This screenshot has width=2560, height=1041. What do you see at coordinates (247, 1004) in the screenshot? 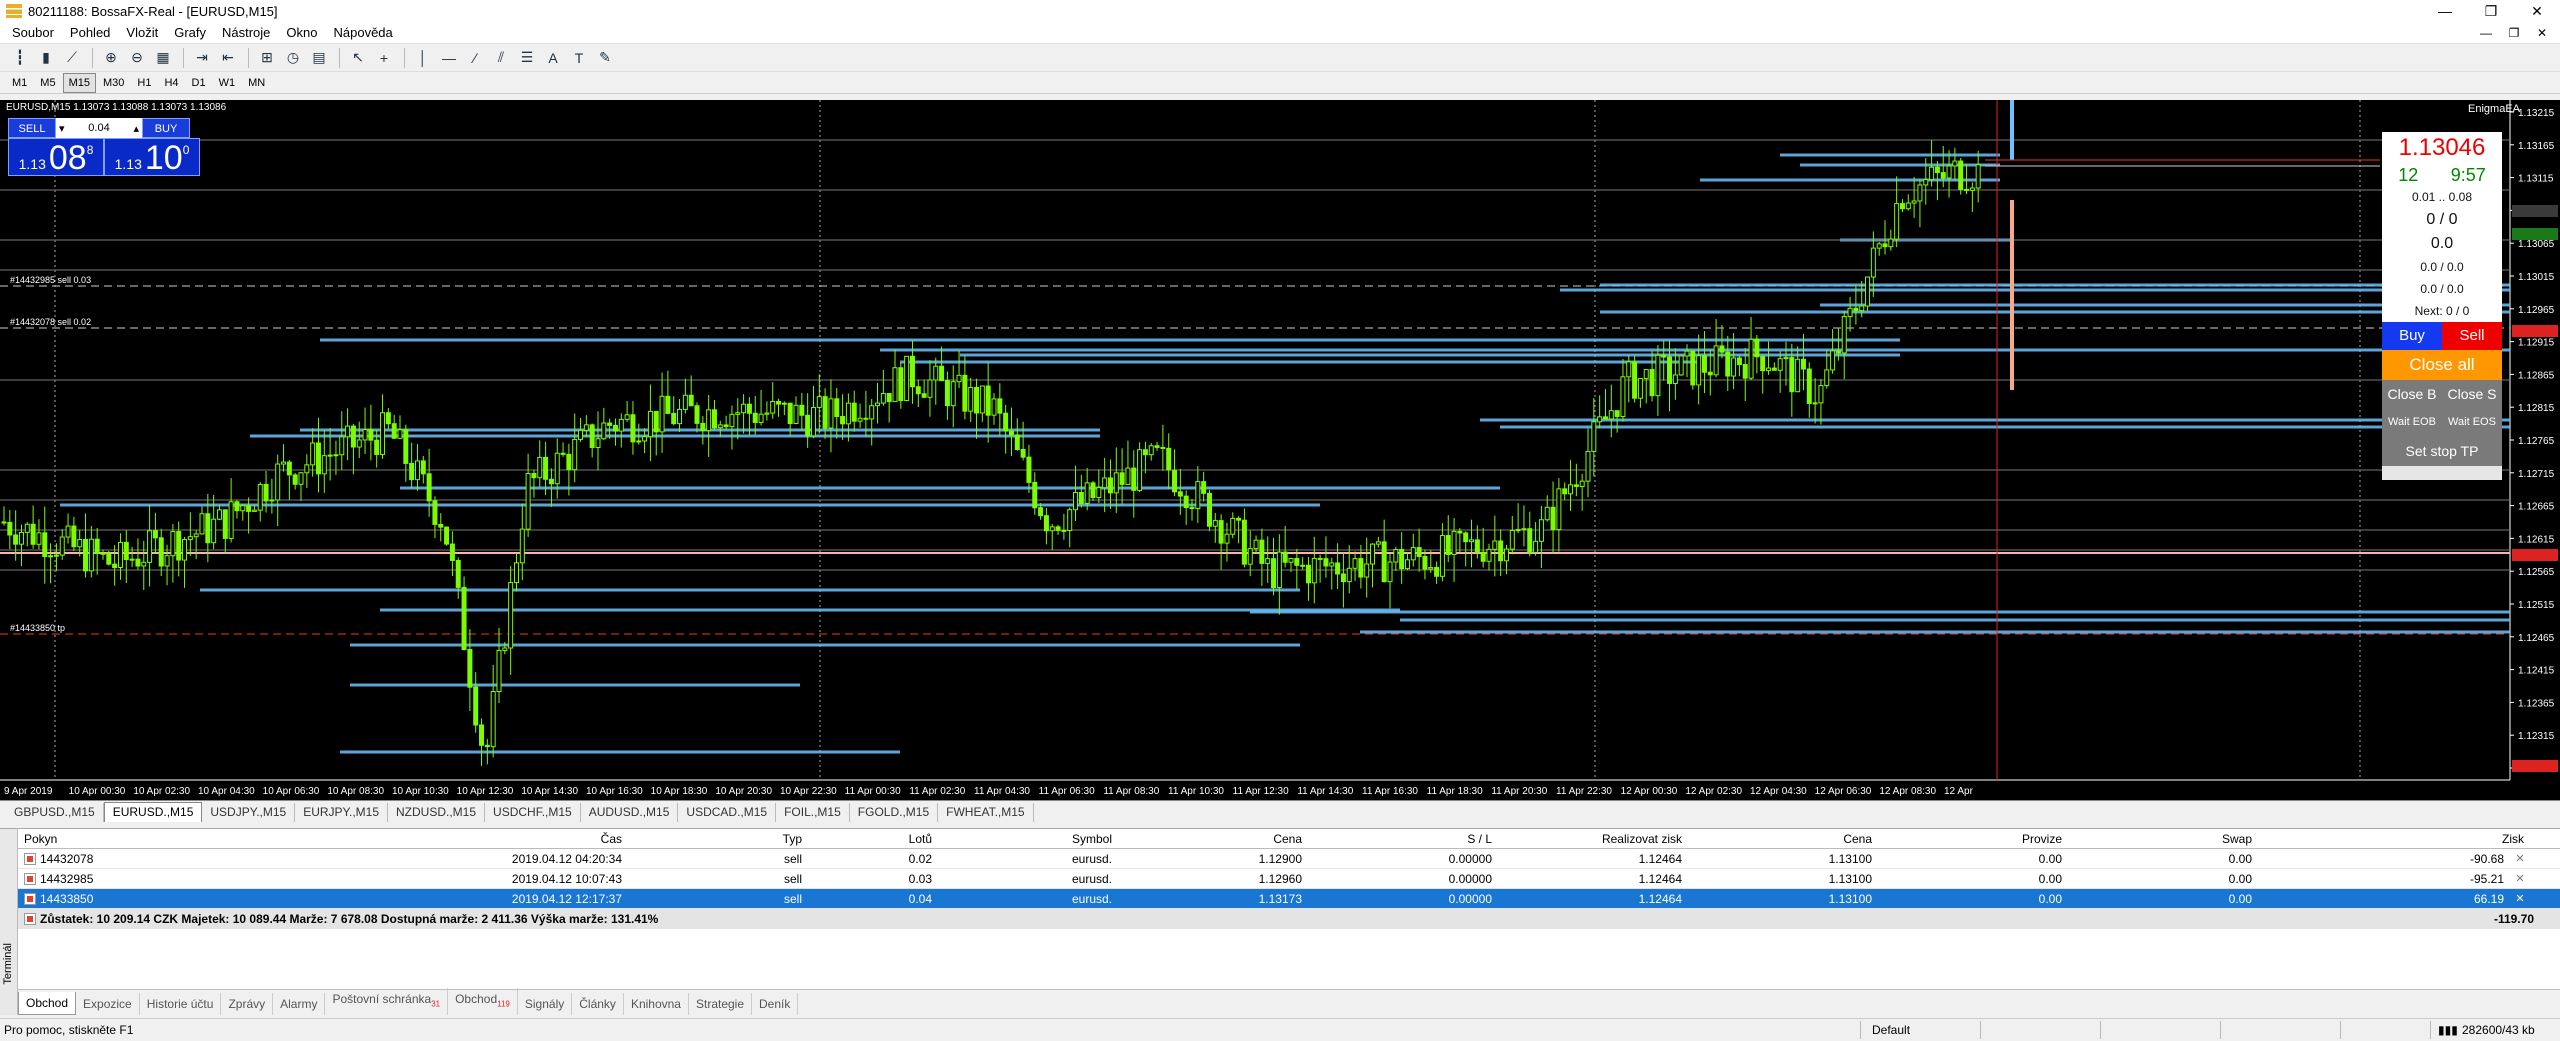
I see `tab-news: Zprávy` at bounding box center [247, 1004].